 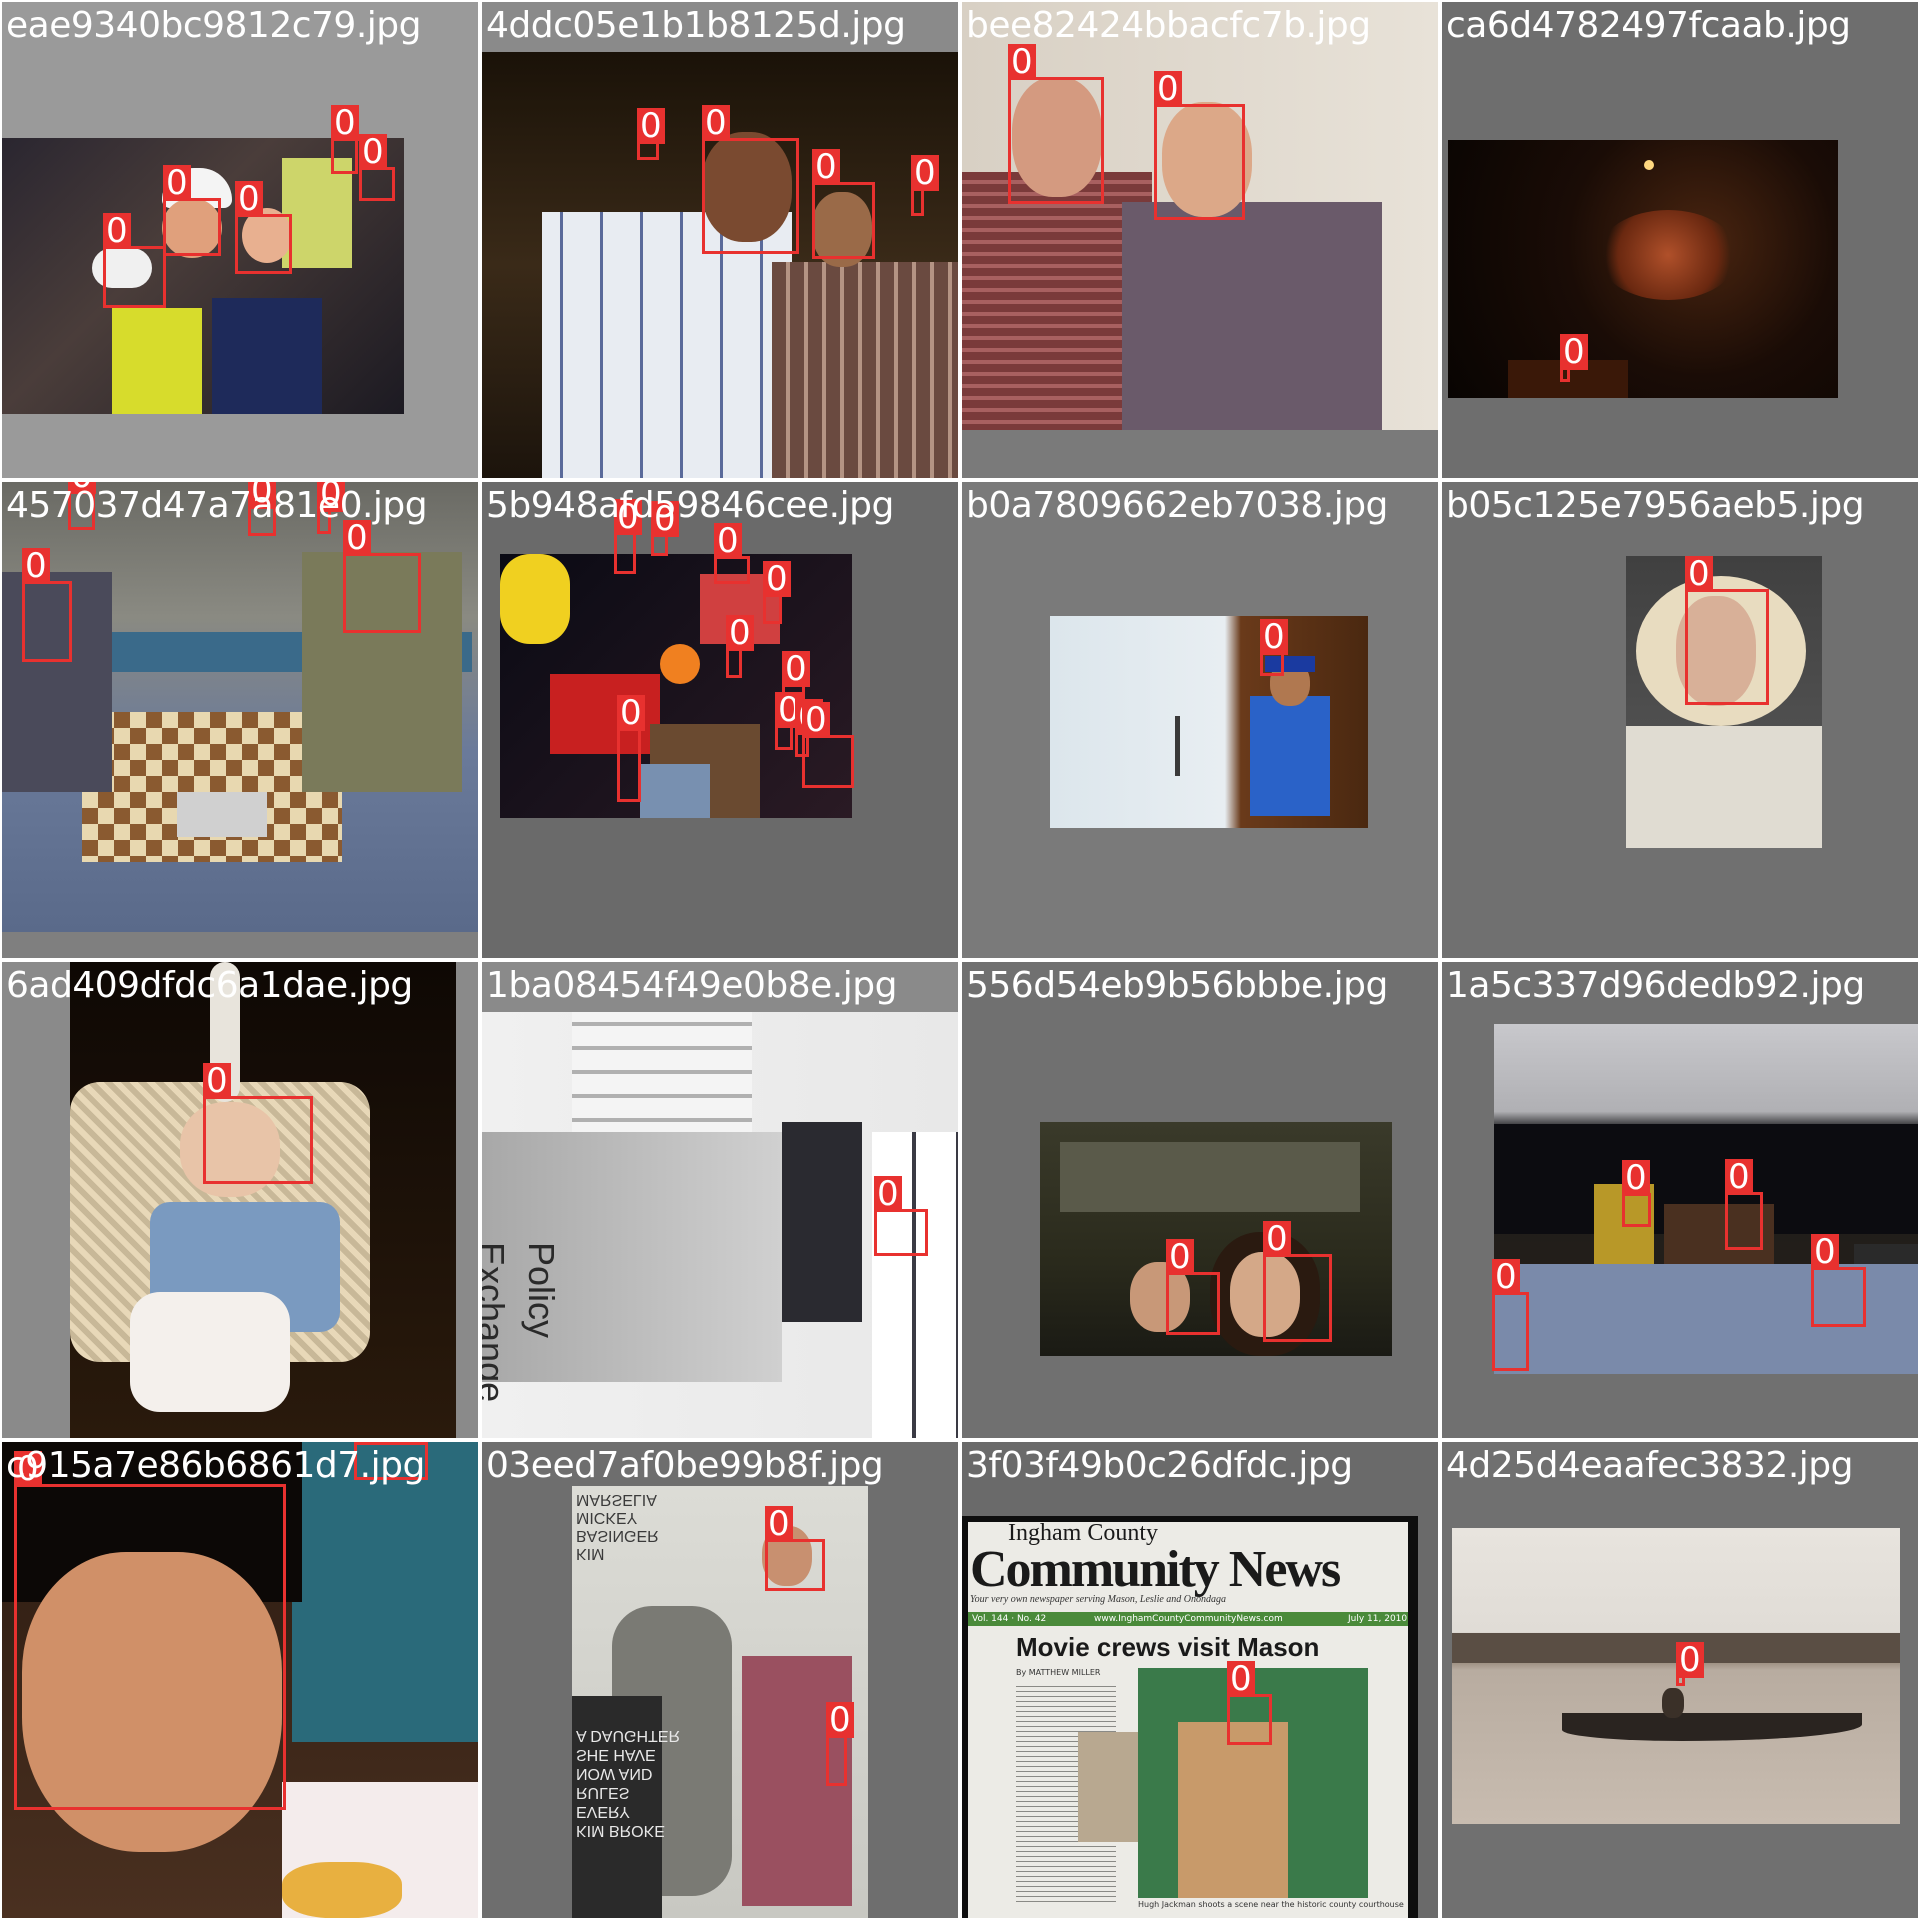 What do you see at coordinates (691, 985) in the screenshot?
I see `image-filename: 1ba08454f49e0b8e.jpg` at bounding box center [691, 985].